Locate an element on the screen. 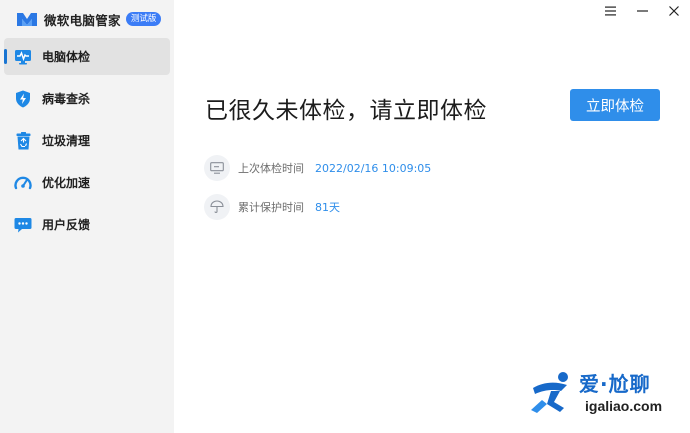 The height and width of the screenshot is (433, 690). app-brand: 微软电脑管家 测试版 is located at coordinates (89, 19).